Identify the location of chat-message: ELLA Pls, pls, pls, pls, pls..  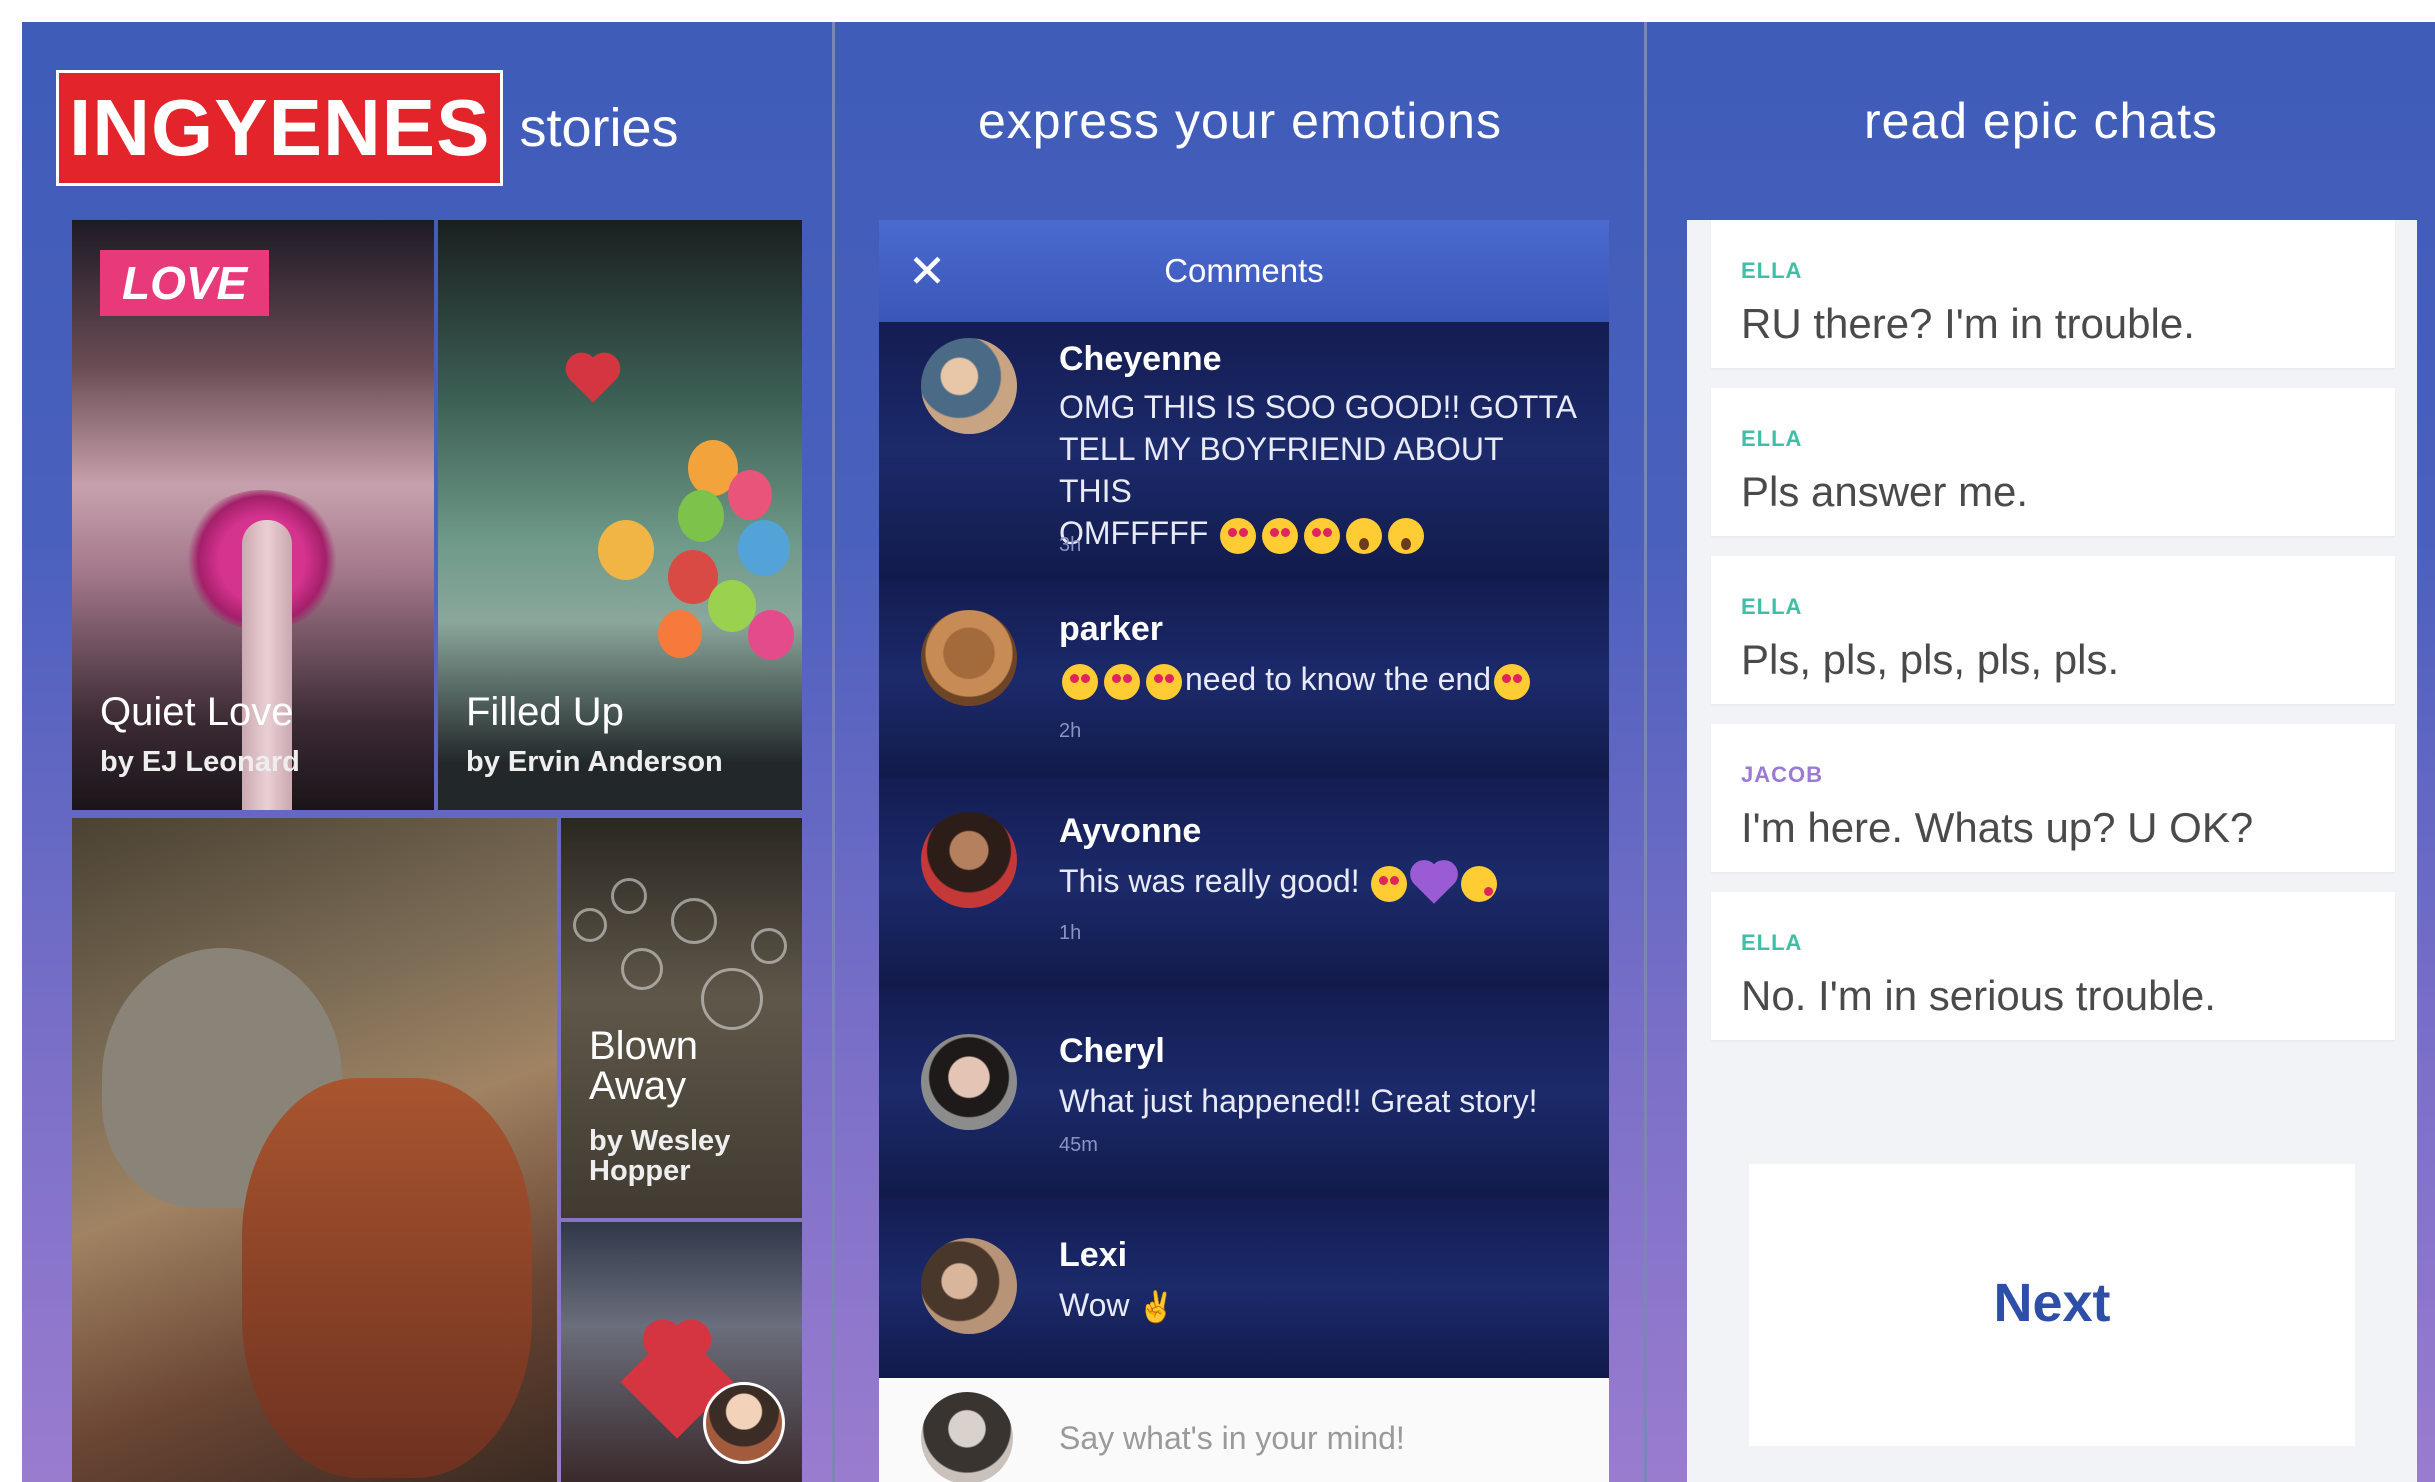
(2053, 630).